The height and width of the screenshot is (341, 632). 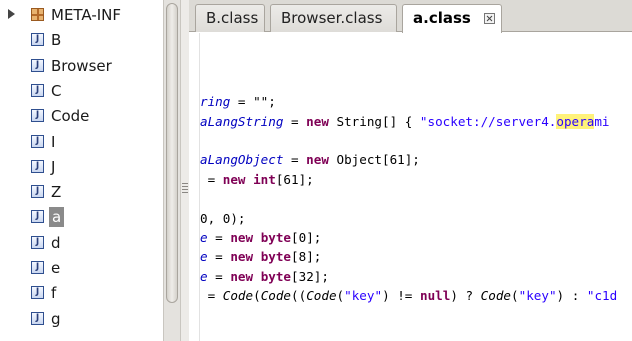 I want to click on tree-item-label: J, so click(x=53, y=166).